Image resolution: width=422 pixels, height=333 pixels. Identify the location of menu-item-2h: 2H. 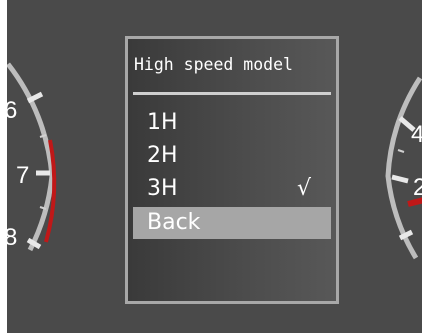
(232, 156).